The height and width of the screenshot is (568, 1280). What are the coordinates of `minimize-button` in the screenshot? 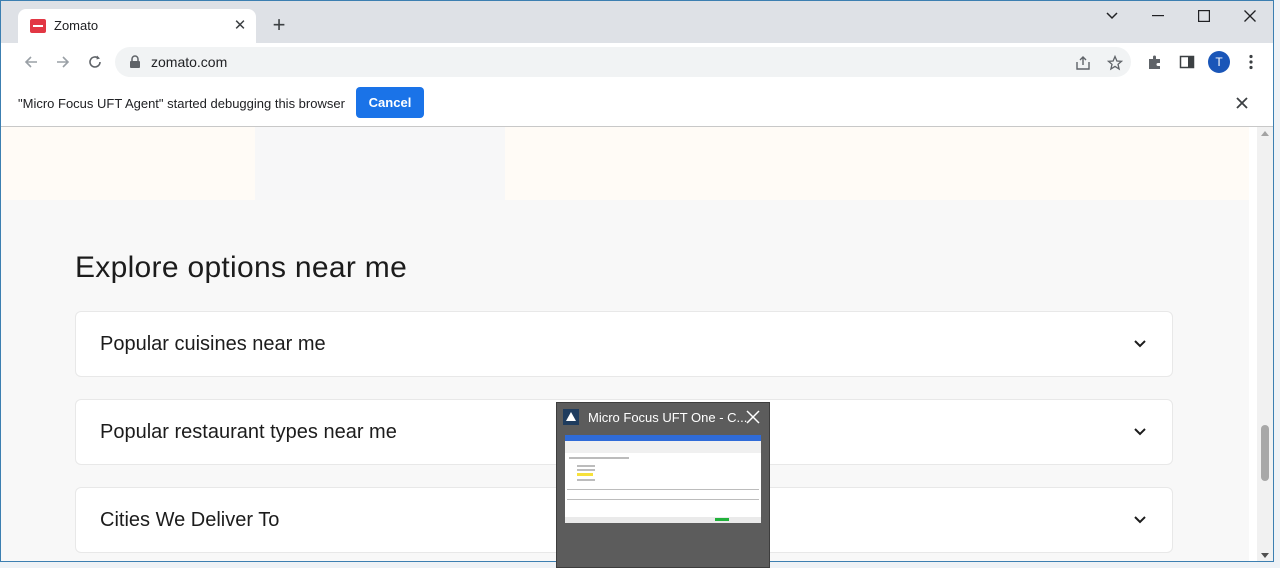 It's located at (1158, 16).